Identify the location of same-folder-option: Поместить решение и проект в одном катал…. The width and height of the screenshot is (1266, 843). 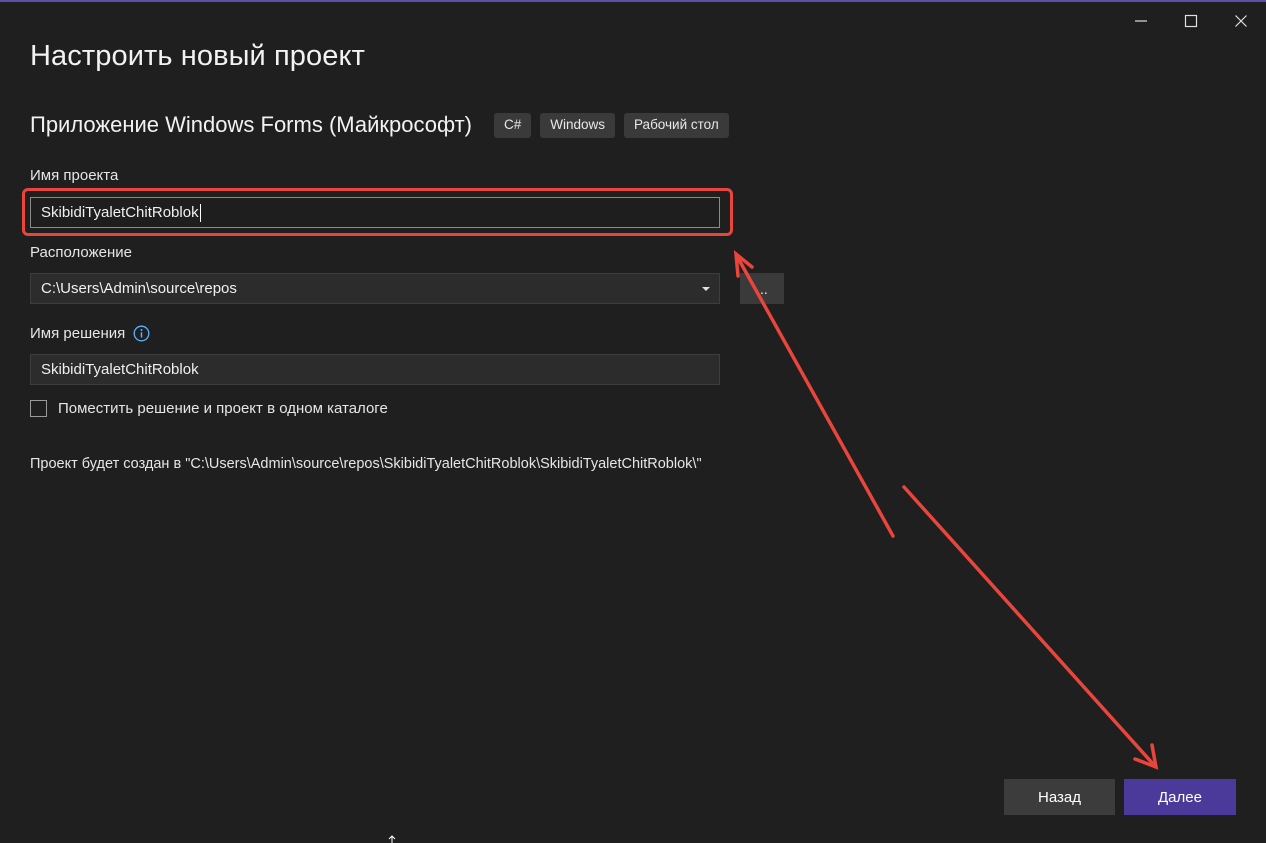
(209, 408).